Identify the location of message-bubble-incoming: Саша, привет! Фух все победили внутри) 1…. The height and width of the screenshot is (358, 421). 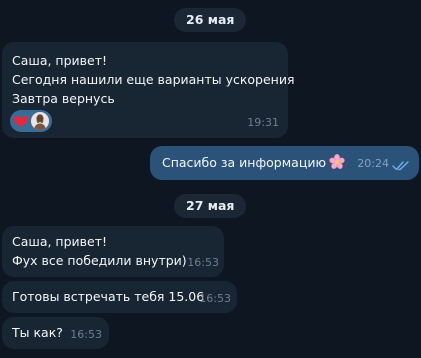
(113, 251).